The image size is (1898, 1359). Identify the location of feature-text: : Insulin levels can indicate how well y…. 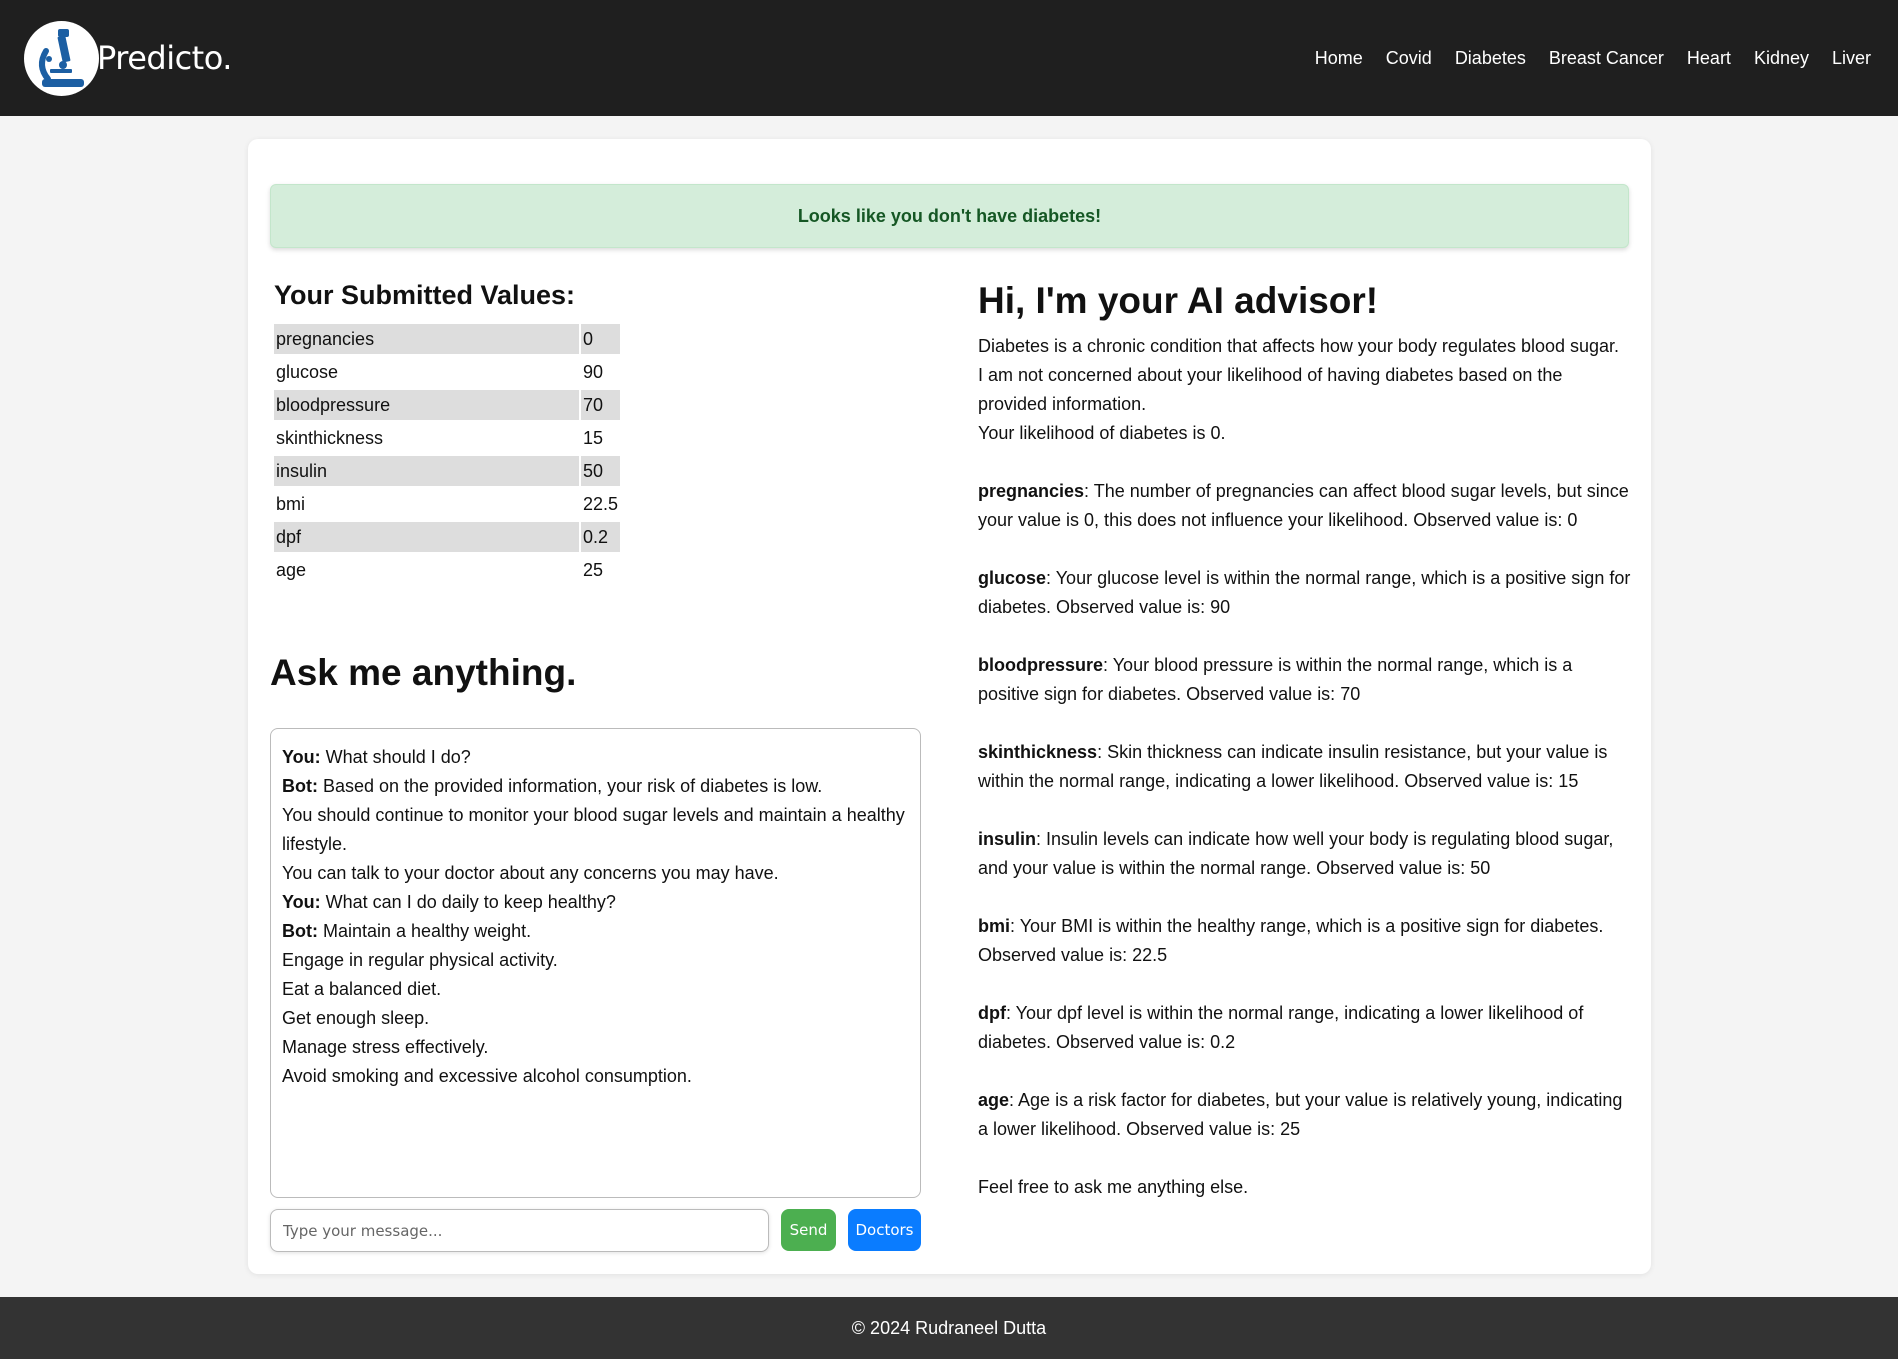
(1296, 853).